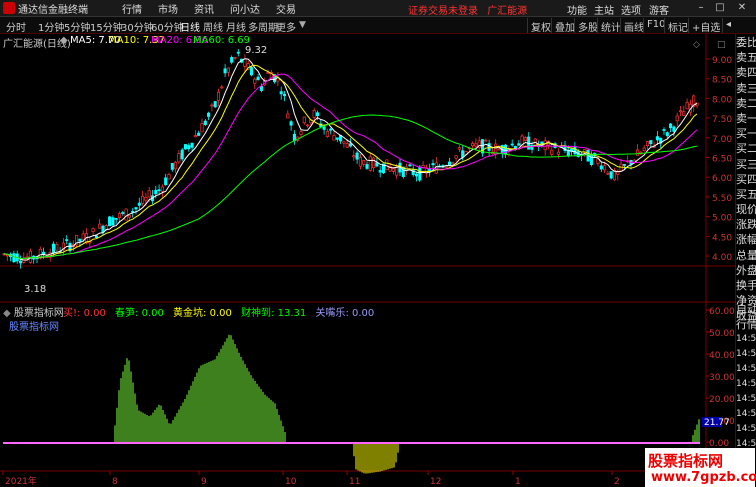 This screenshot has width=756, height=487. I want to click on panel-toggle-icon: ◂, so click(729, 25).